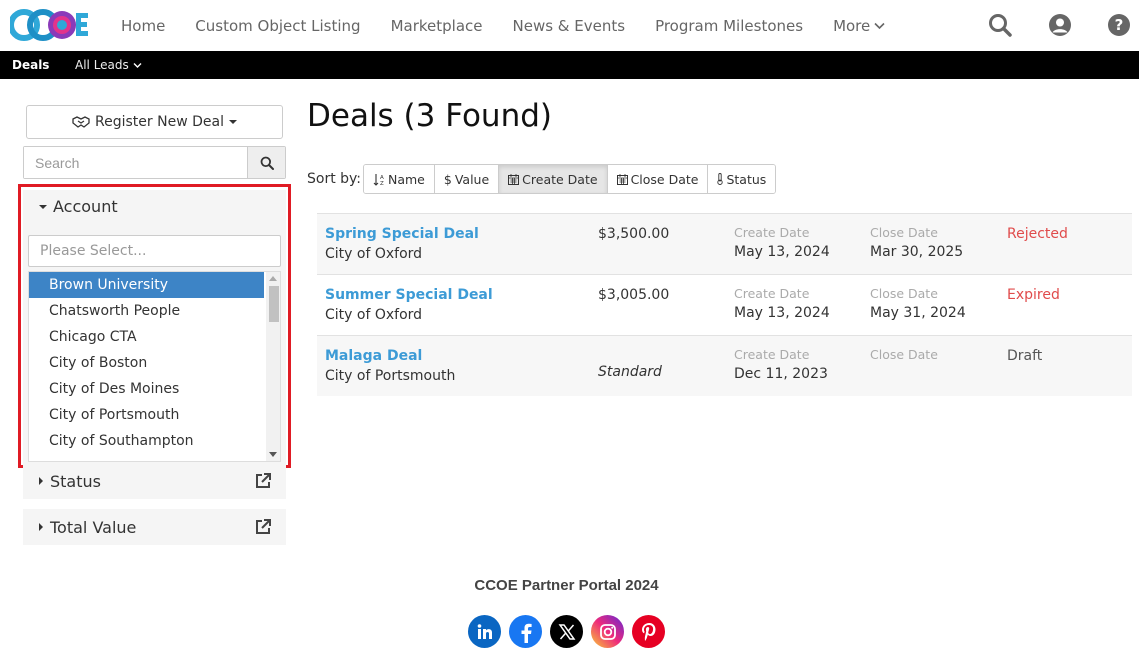 The image size is (1139, 657). What do you see at coordinates (781, 374) in the screenshot?
I see `create-date-value: Dec 11, 2023` at bounding box center [781, 374].